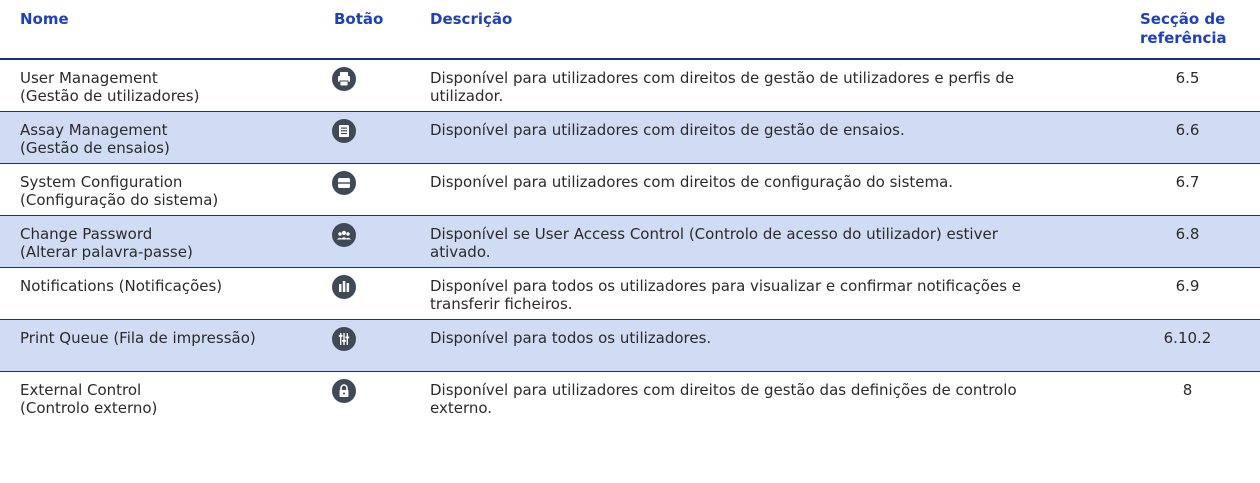 The width and height of the screenshot is (1260, 483). Describe the element at coordinates (1183, 38) in the screenshot. I see `header-reference-line2: referência` at that location.